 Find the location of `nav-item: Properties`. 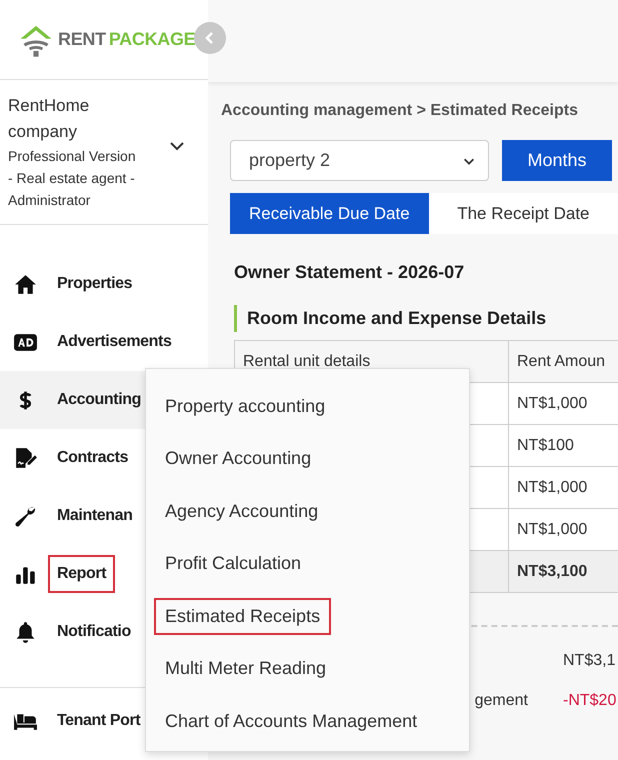

nav-item: Properties is located at coordinates (104, 284).